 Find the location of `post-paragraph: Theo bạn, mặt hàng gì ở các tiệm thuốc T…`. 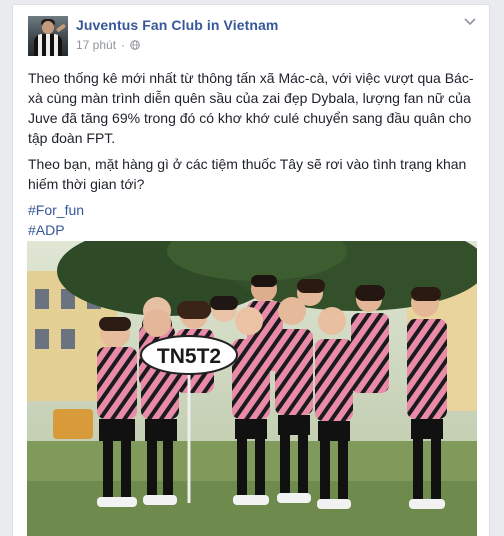

post-paragraph: Theo bạn, mặt hàng gì ở các tiệm thuốc T… is located at coordinates (247, 174).